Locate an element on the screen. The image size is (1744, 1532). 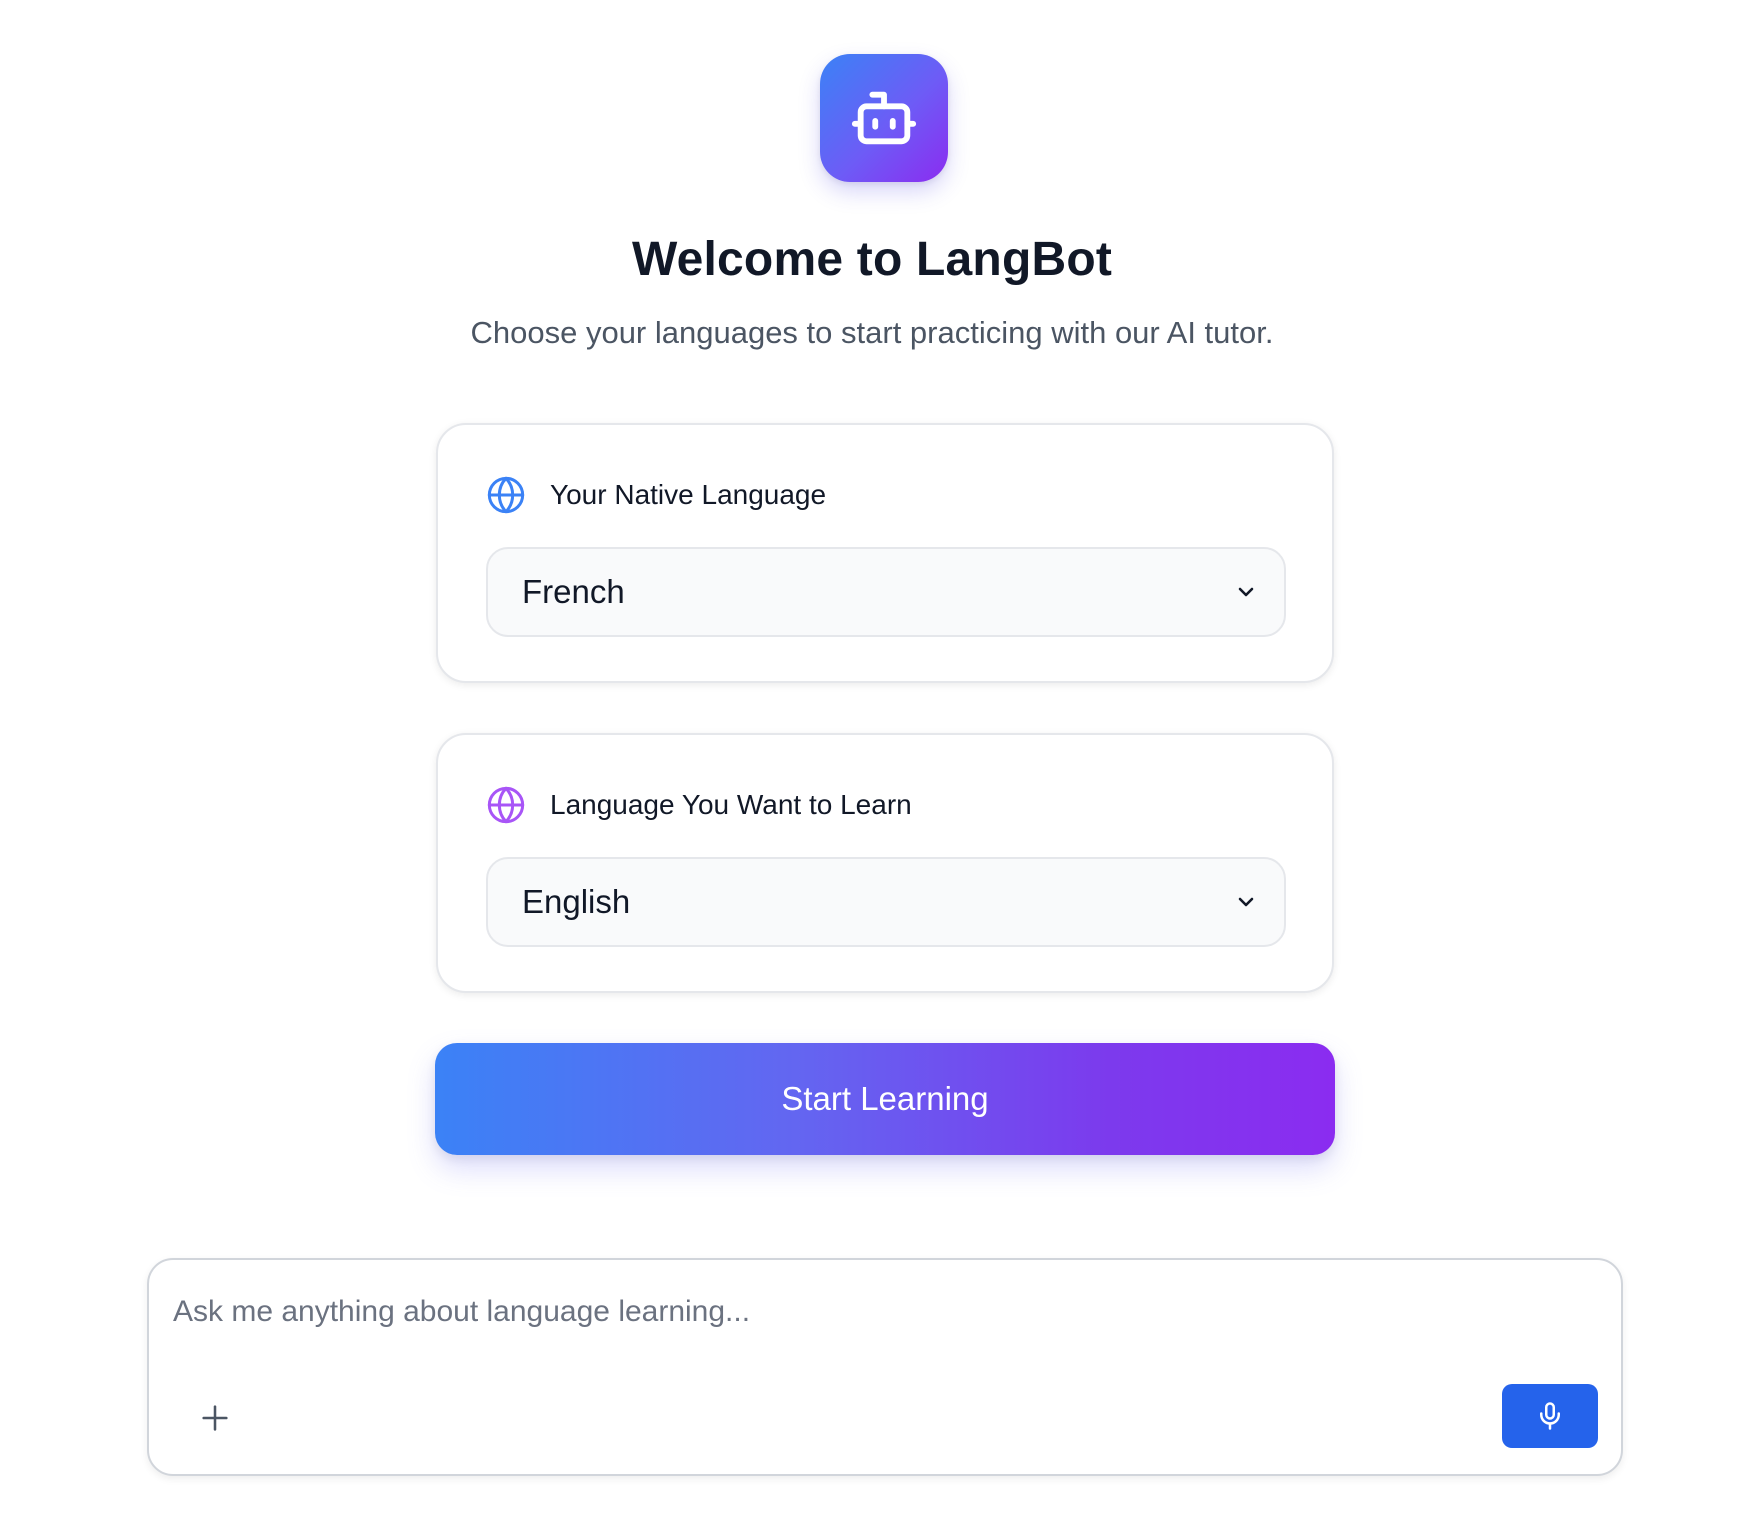
native-language-value: French is located at coordinates (573, 591).